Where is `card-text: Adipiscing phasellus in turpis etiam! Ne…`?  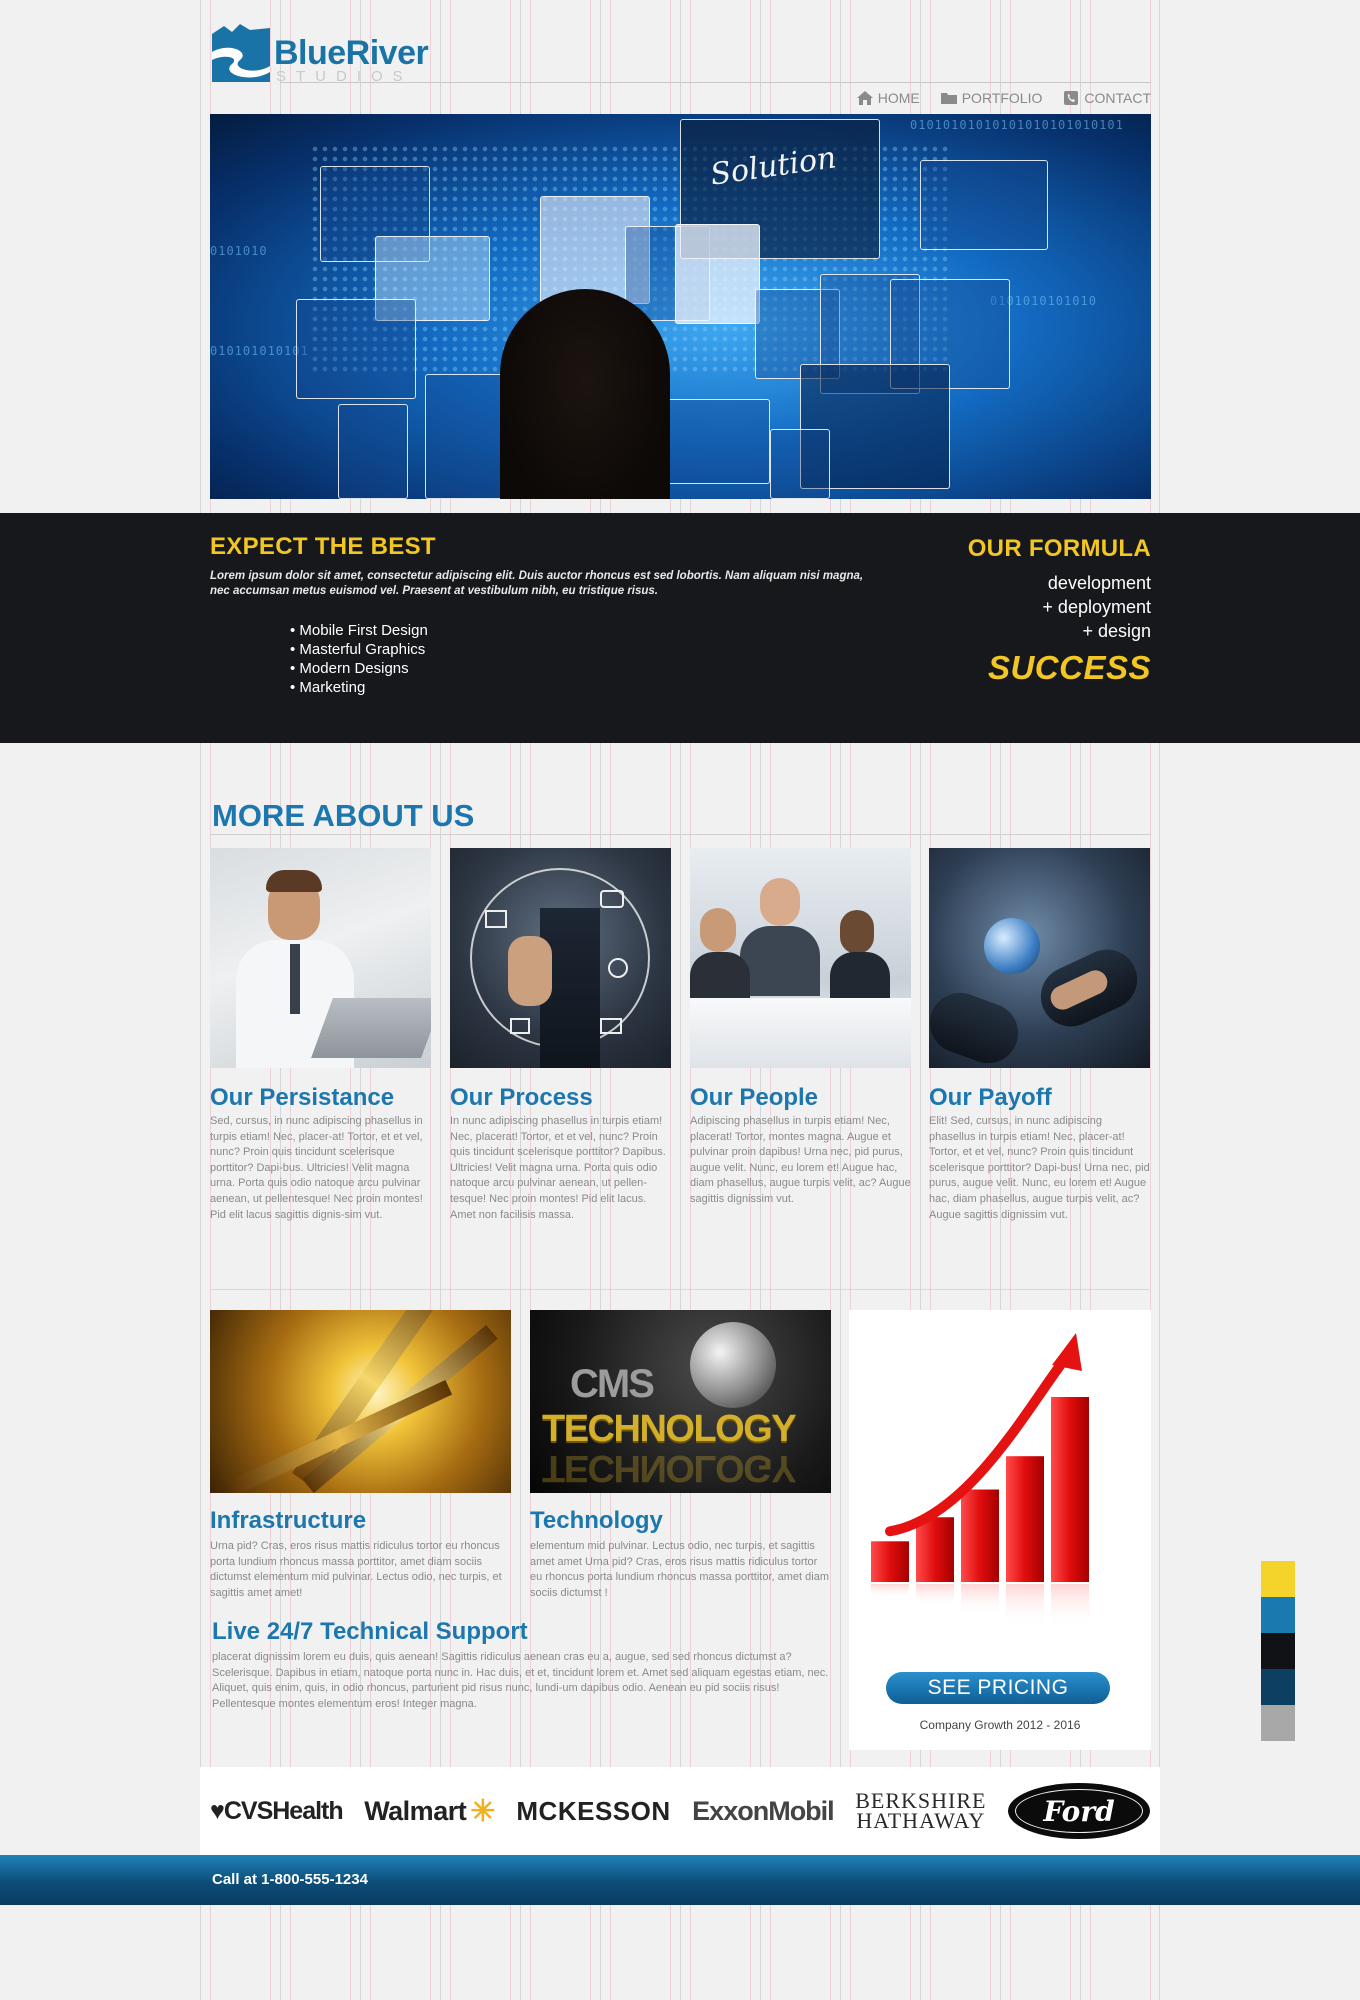
card-text: Adipiscing phasellus in turpis etiam! Ne… is located at coordinates (800, 1160).